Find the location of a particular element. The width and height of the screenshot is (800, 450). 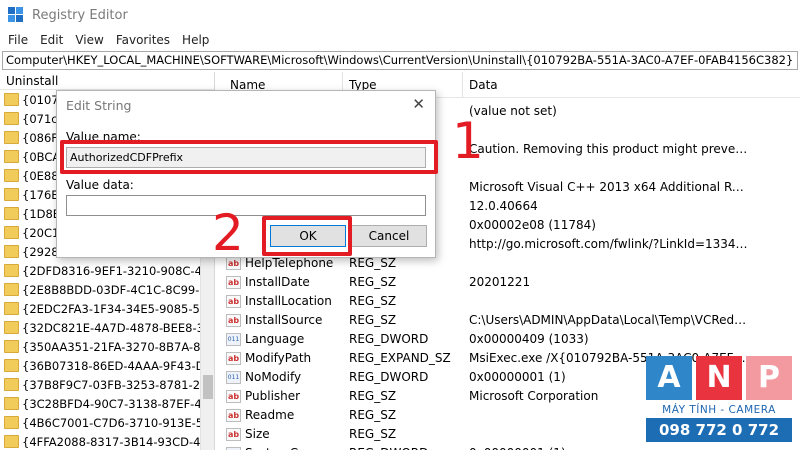

tree-item-label: {2E8B8BDD-03DF-4C1C-8C99-6EA is located at coordinates (118, 289).